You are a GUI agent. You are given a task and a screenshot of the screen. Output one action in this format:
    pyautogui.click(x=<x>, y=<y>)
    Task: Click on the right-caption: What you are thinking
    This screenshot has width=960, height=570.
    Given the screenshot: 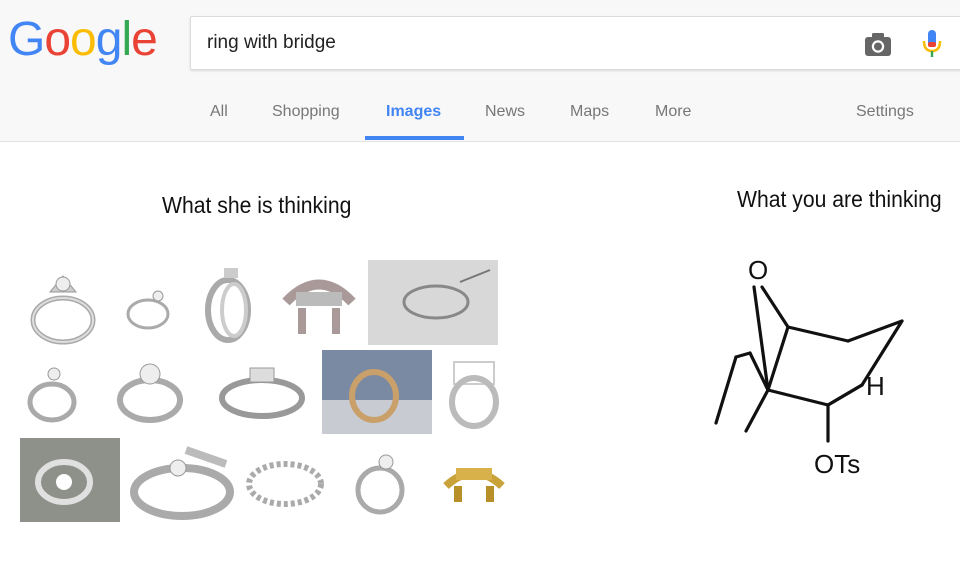 What is the action you would take?
    pyautogui.click(x=839, y=199)
    